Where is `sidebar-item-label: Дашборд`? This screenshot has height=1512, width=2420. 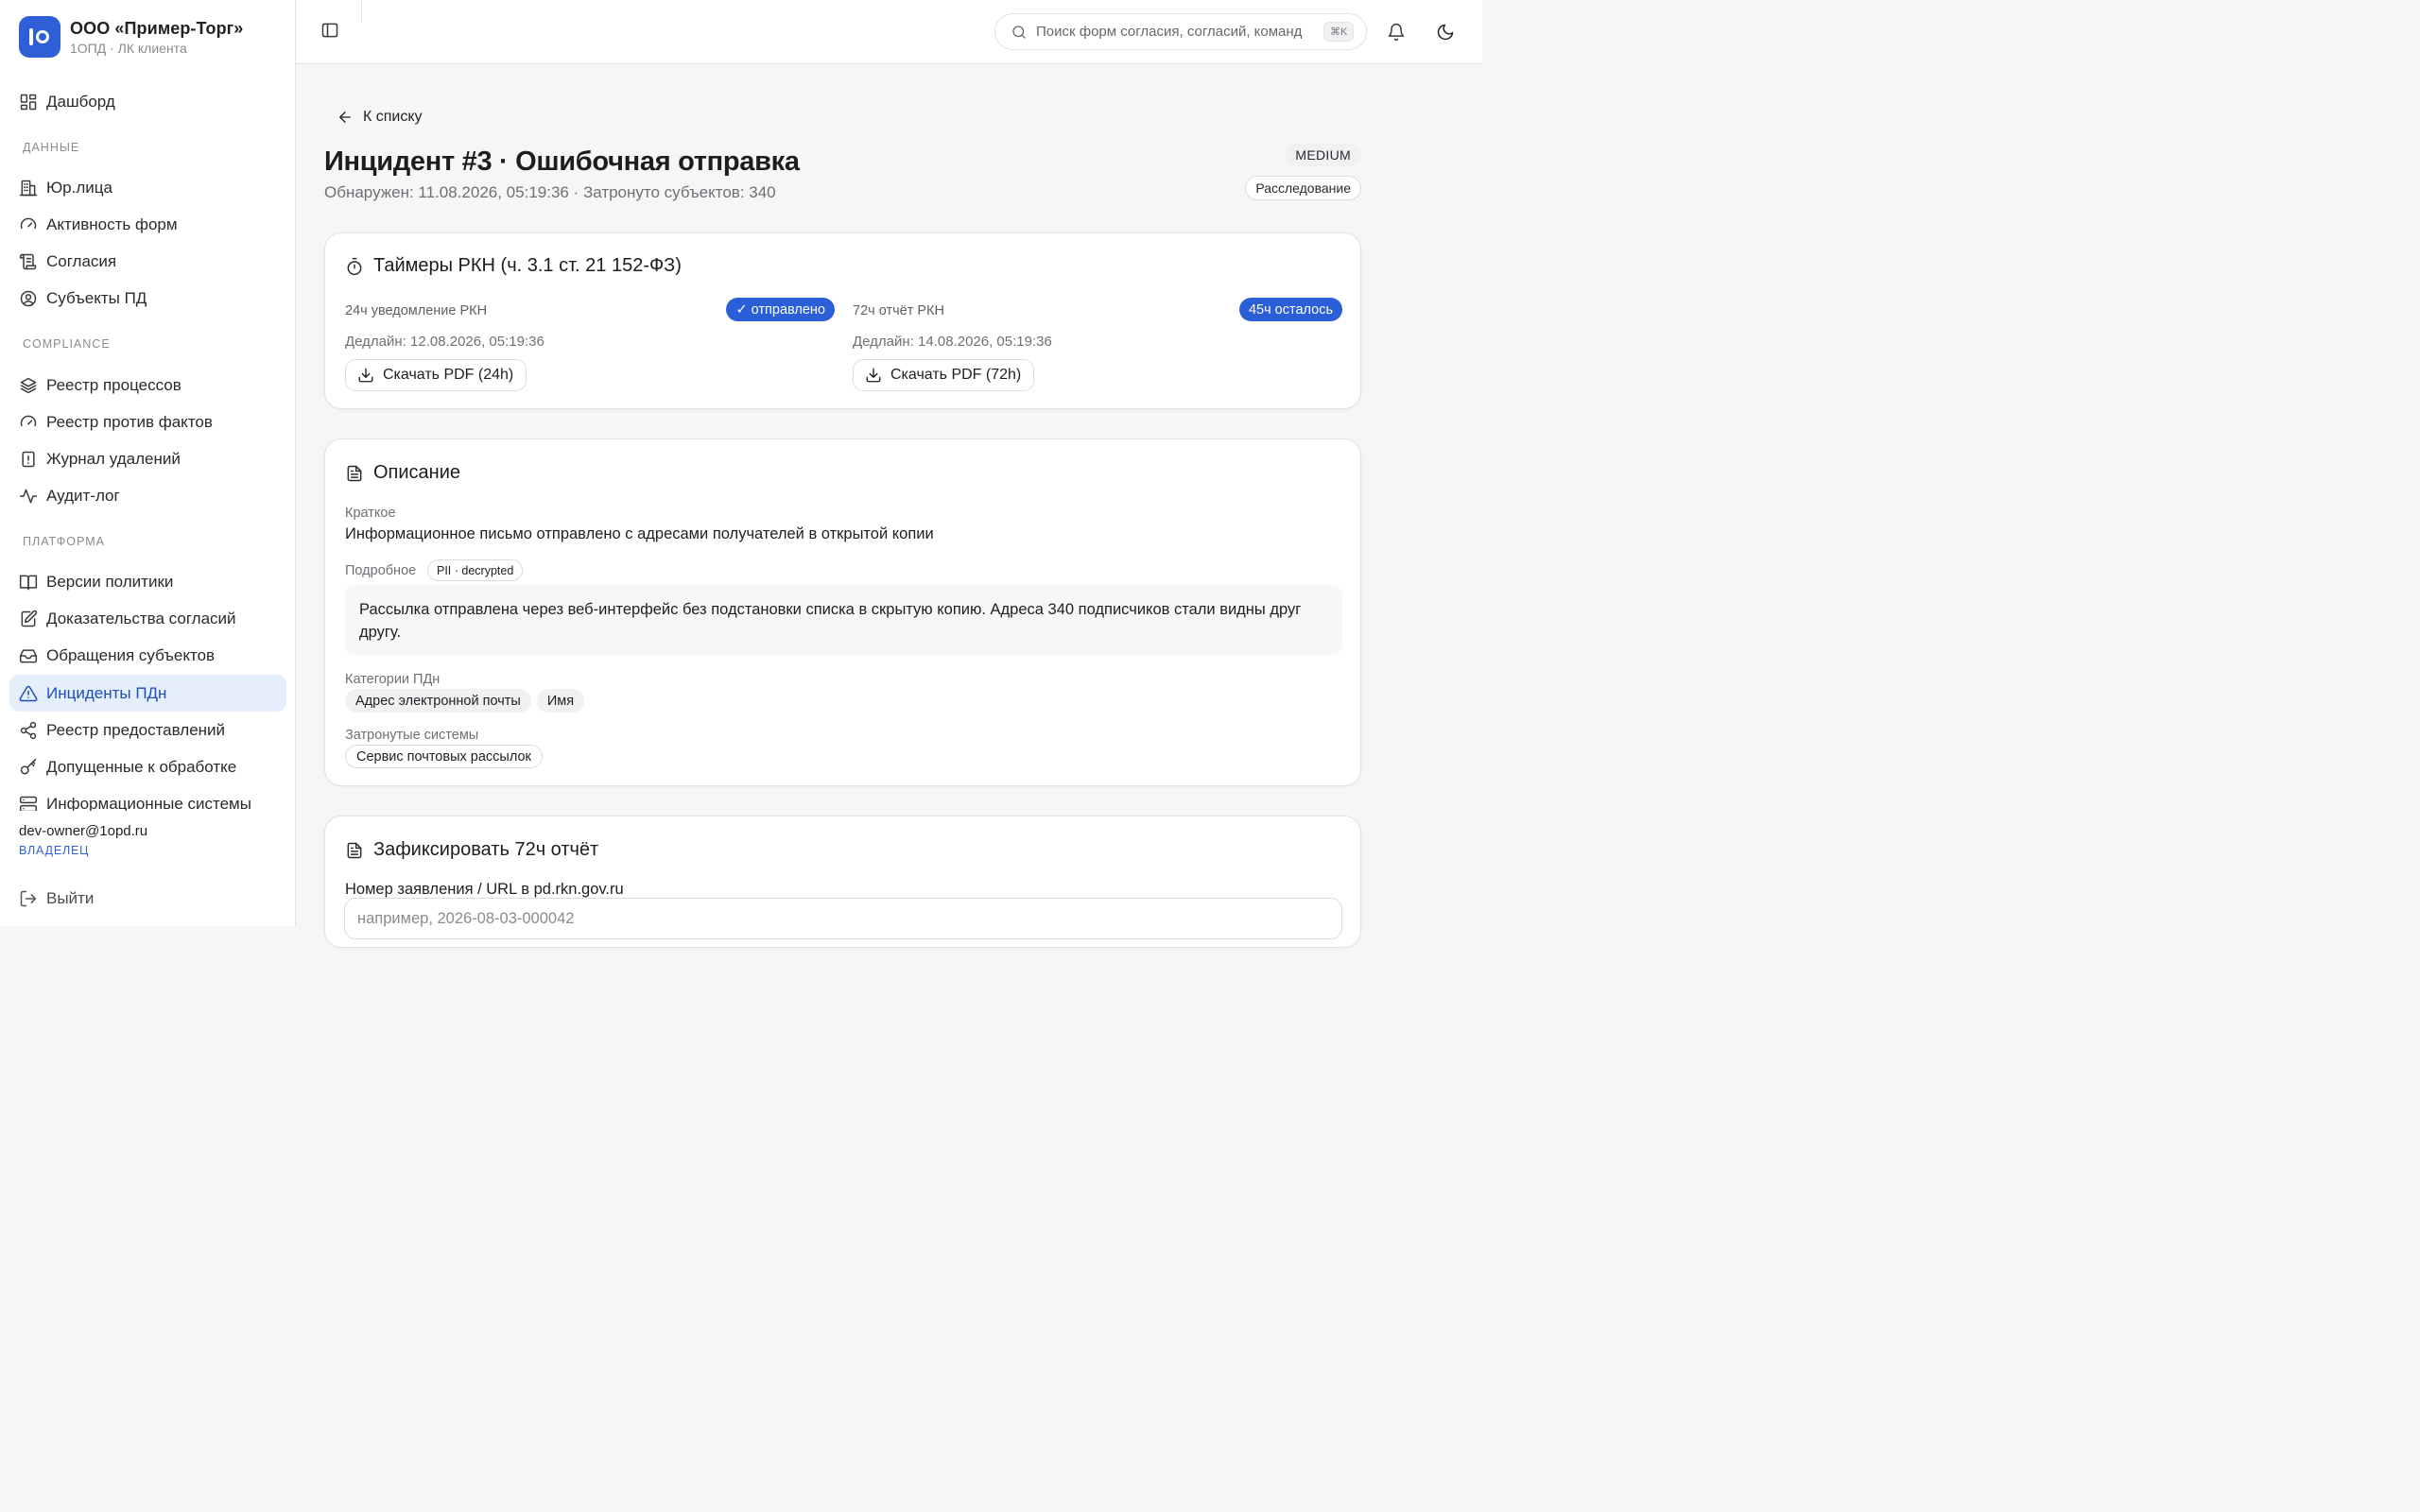 sidebar-item-label: Дашборд is located at coordinates (80, 101).